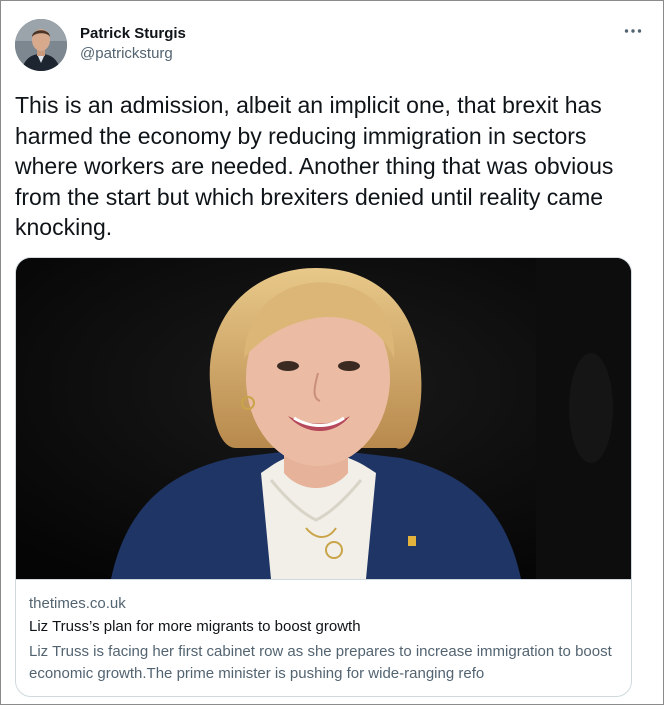 The width and height of the screenshot is (664, 705). What do you see at coordinates (633, 31) in the screenshot?
I see `more-horizontal-icon` at bounding box center [633, 31].